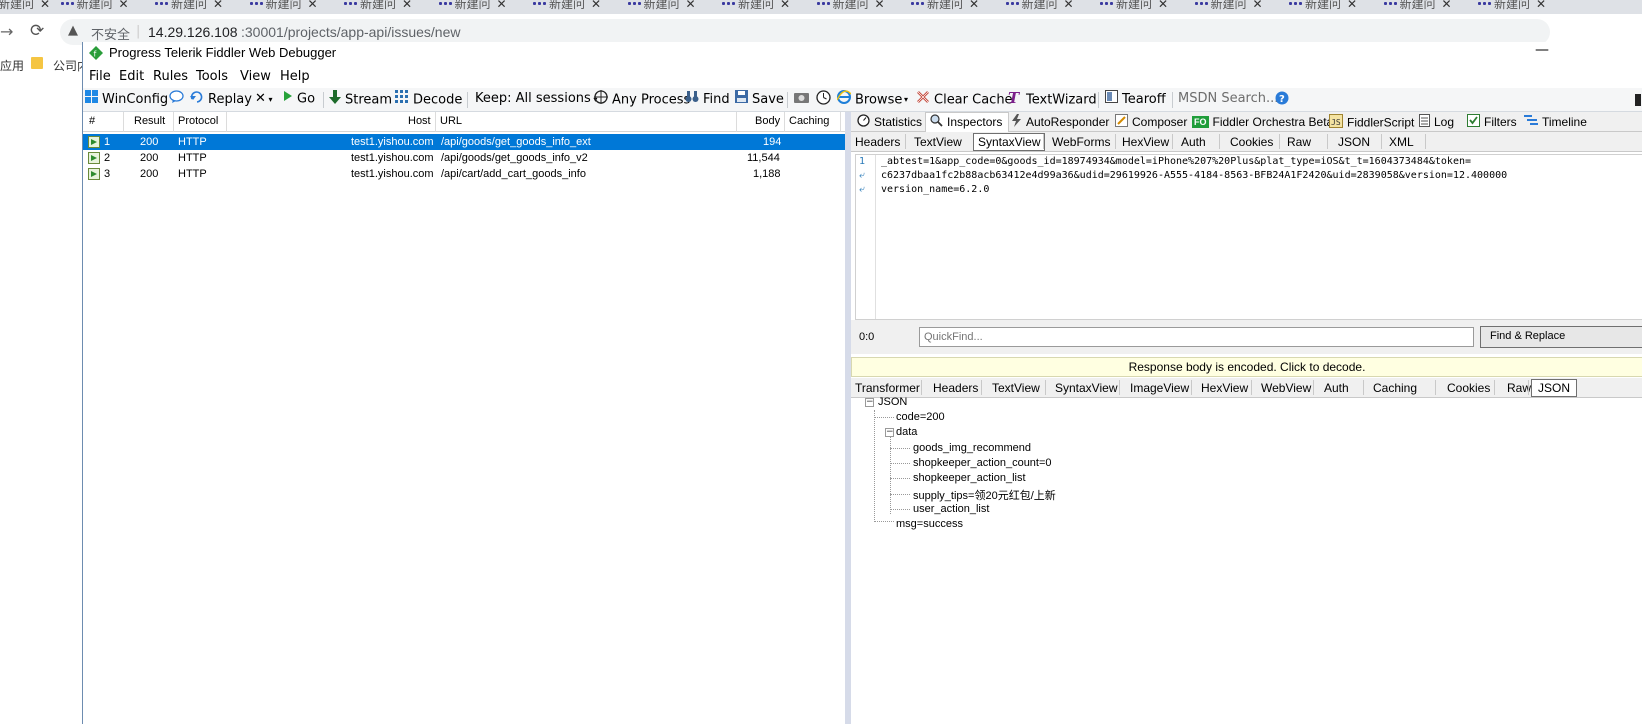 The image size is (1642, 724). I want to click on save-button: Save, so click(759, 99).